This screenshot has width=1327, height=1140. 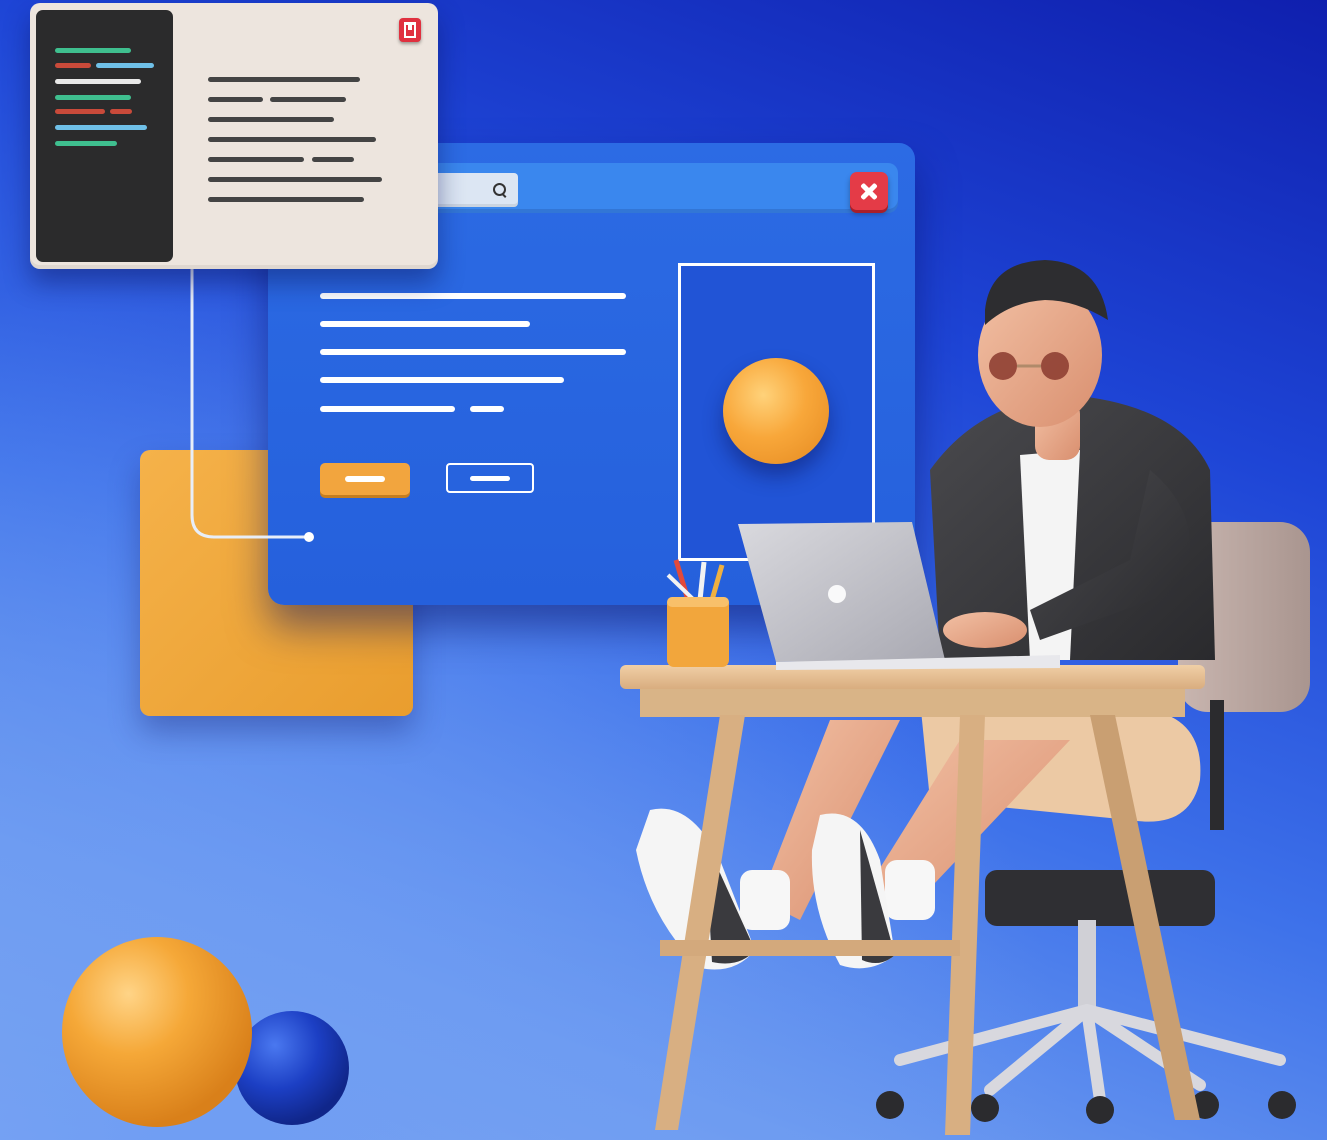 I want to click on orange-sphere, so click(x=157, y=1032).